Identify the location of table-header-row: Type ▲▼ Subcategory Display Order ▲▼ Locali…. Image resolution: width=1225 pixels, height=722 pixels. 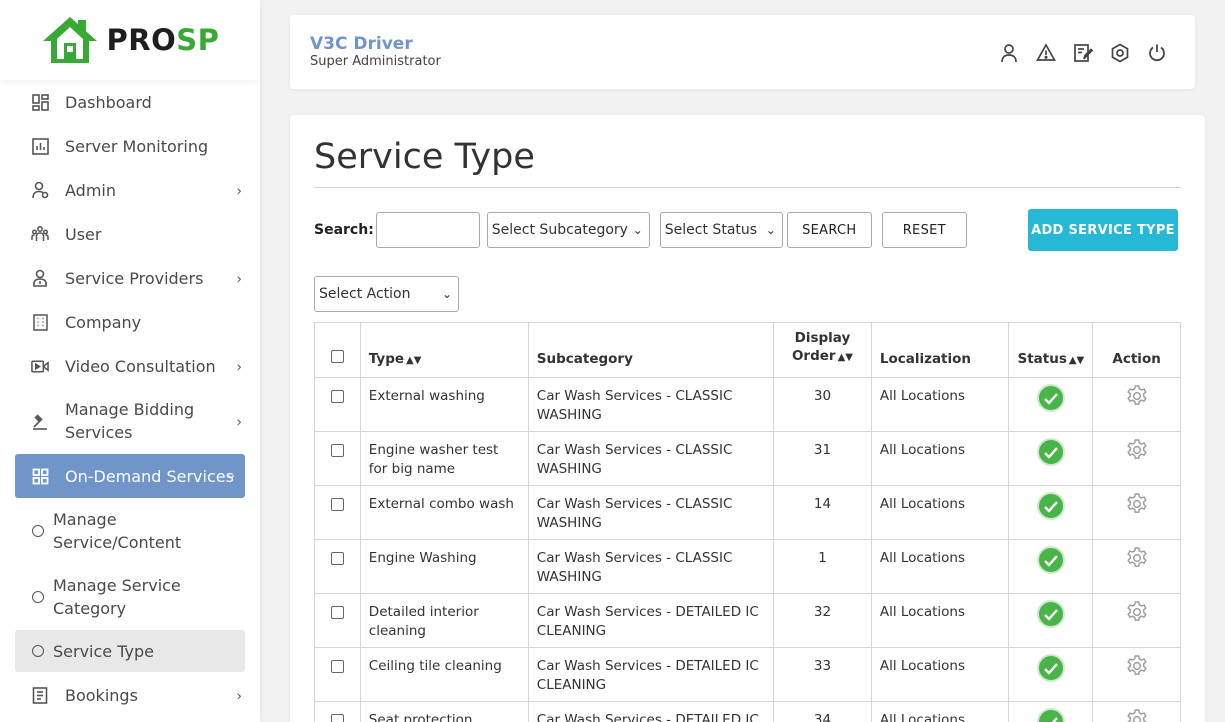
(747, 350).